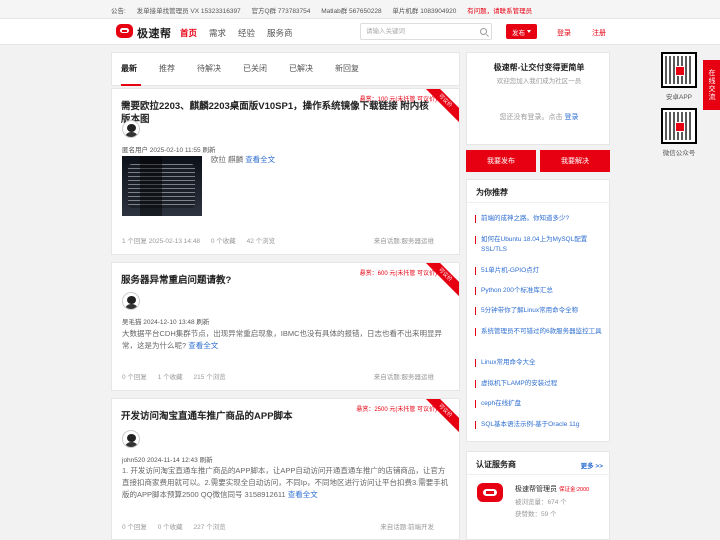 This screenshot has width=720, height=540. Describe the element at coordinates (571, 117) in the screenshot. I see `sidebar-login-link: 登录` at that location.